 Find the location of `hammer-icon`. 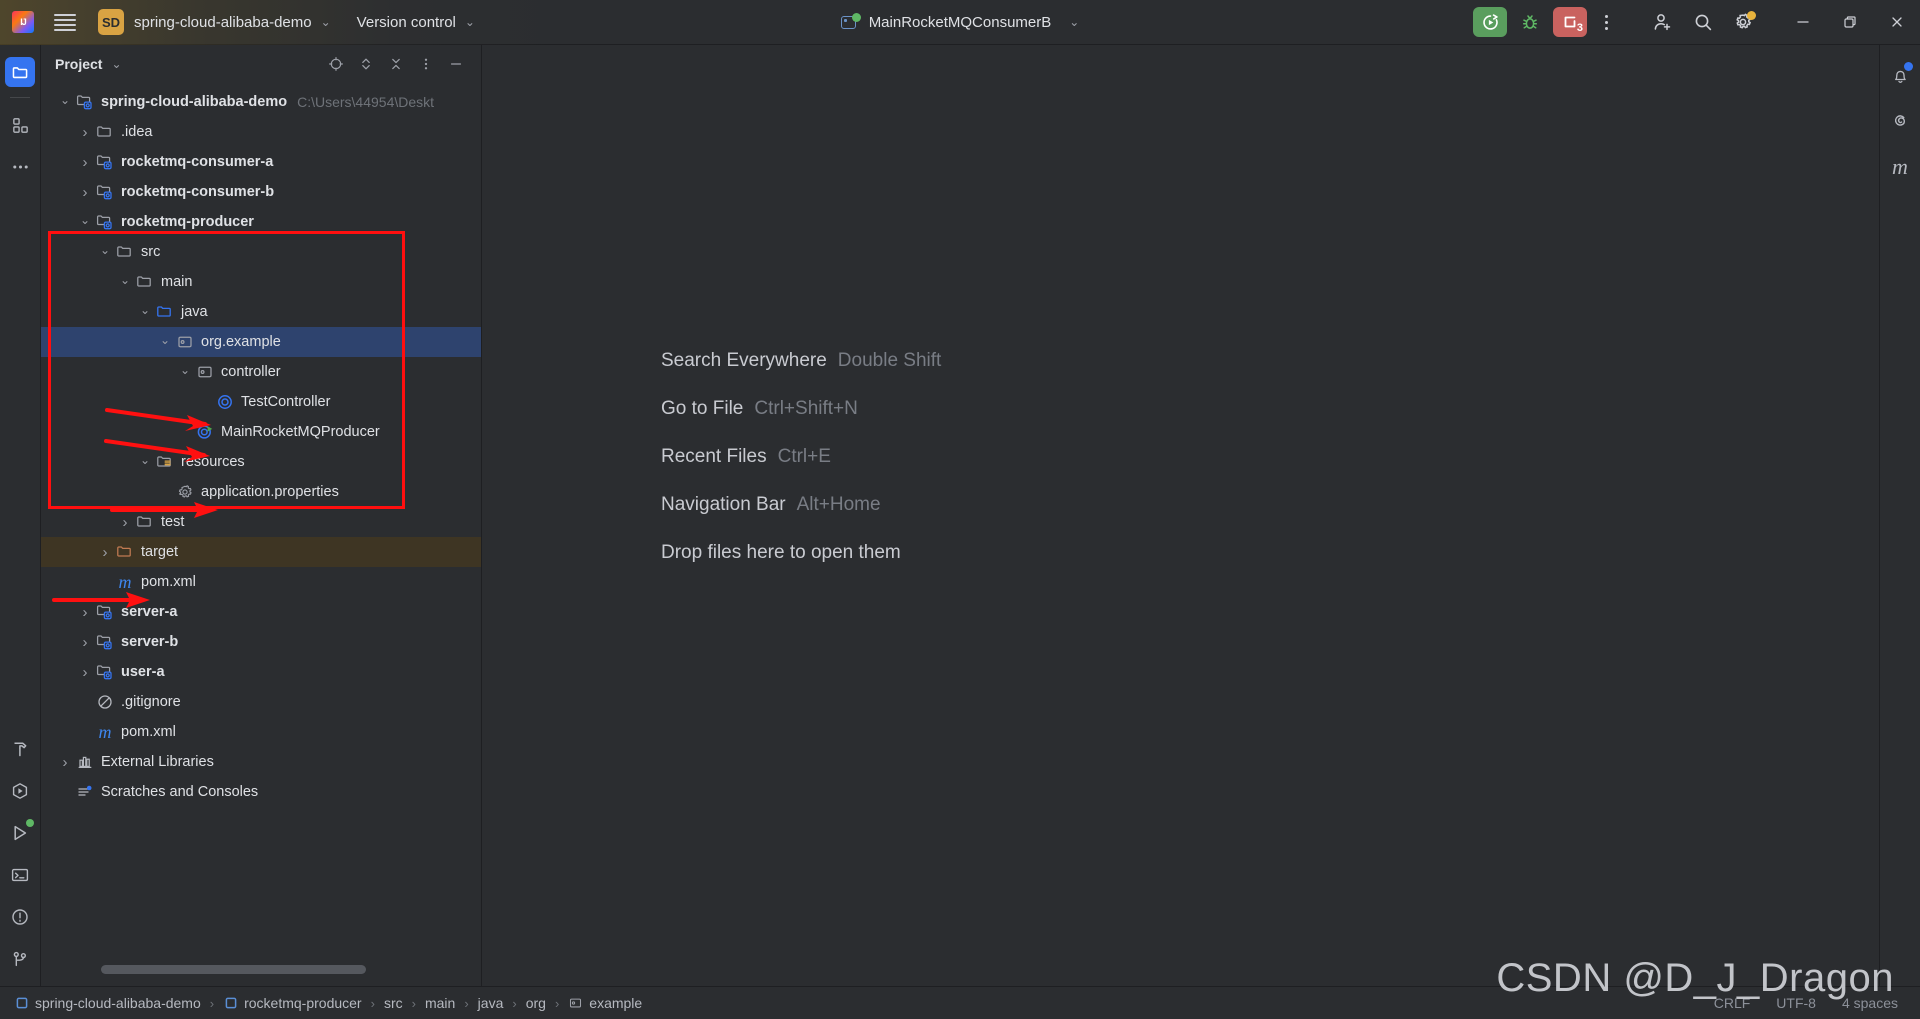

hammer-icon is located at coordinates (20, 749).